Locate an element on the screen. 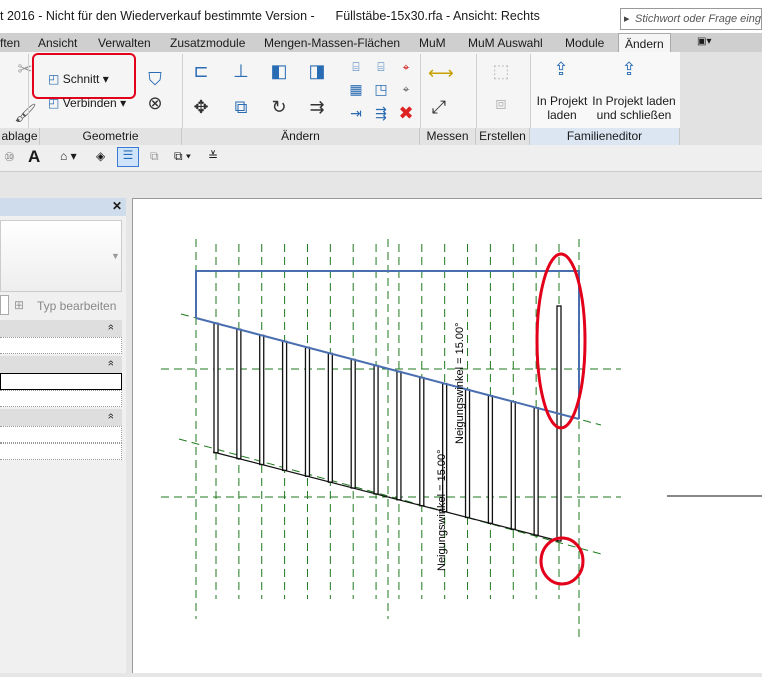 This screenshot has height=677, width=762. split-gap-icon: ⌸ is located at coordinates (381, 67).